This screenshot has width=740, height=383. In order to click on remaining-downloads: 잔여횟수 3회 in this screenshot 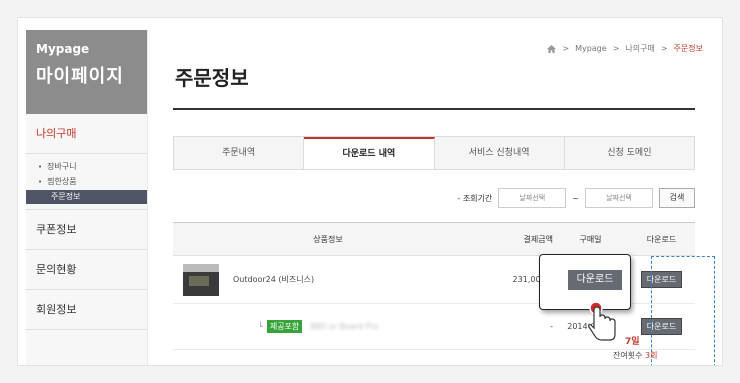, I will do `click(635, 355)`.